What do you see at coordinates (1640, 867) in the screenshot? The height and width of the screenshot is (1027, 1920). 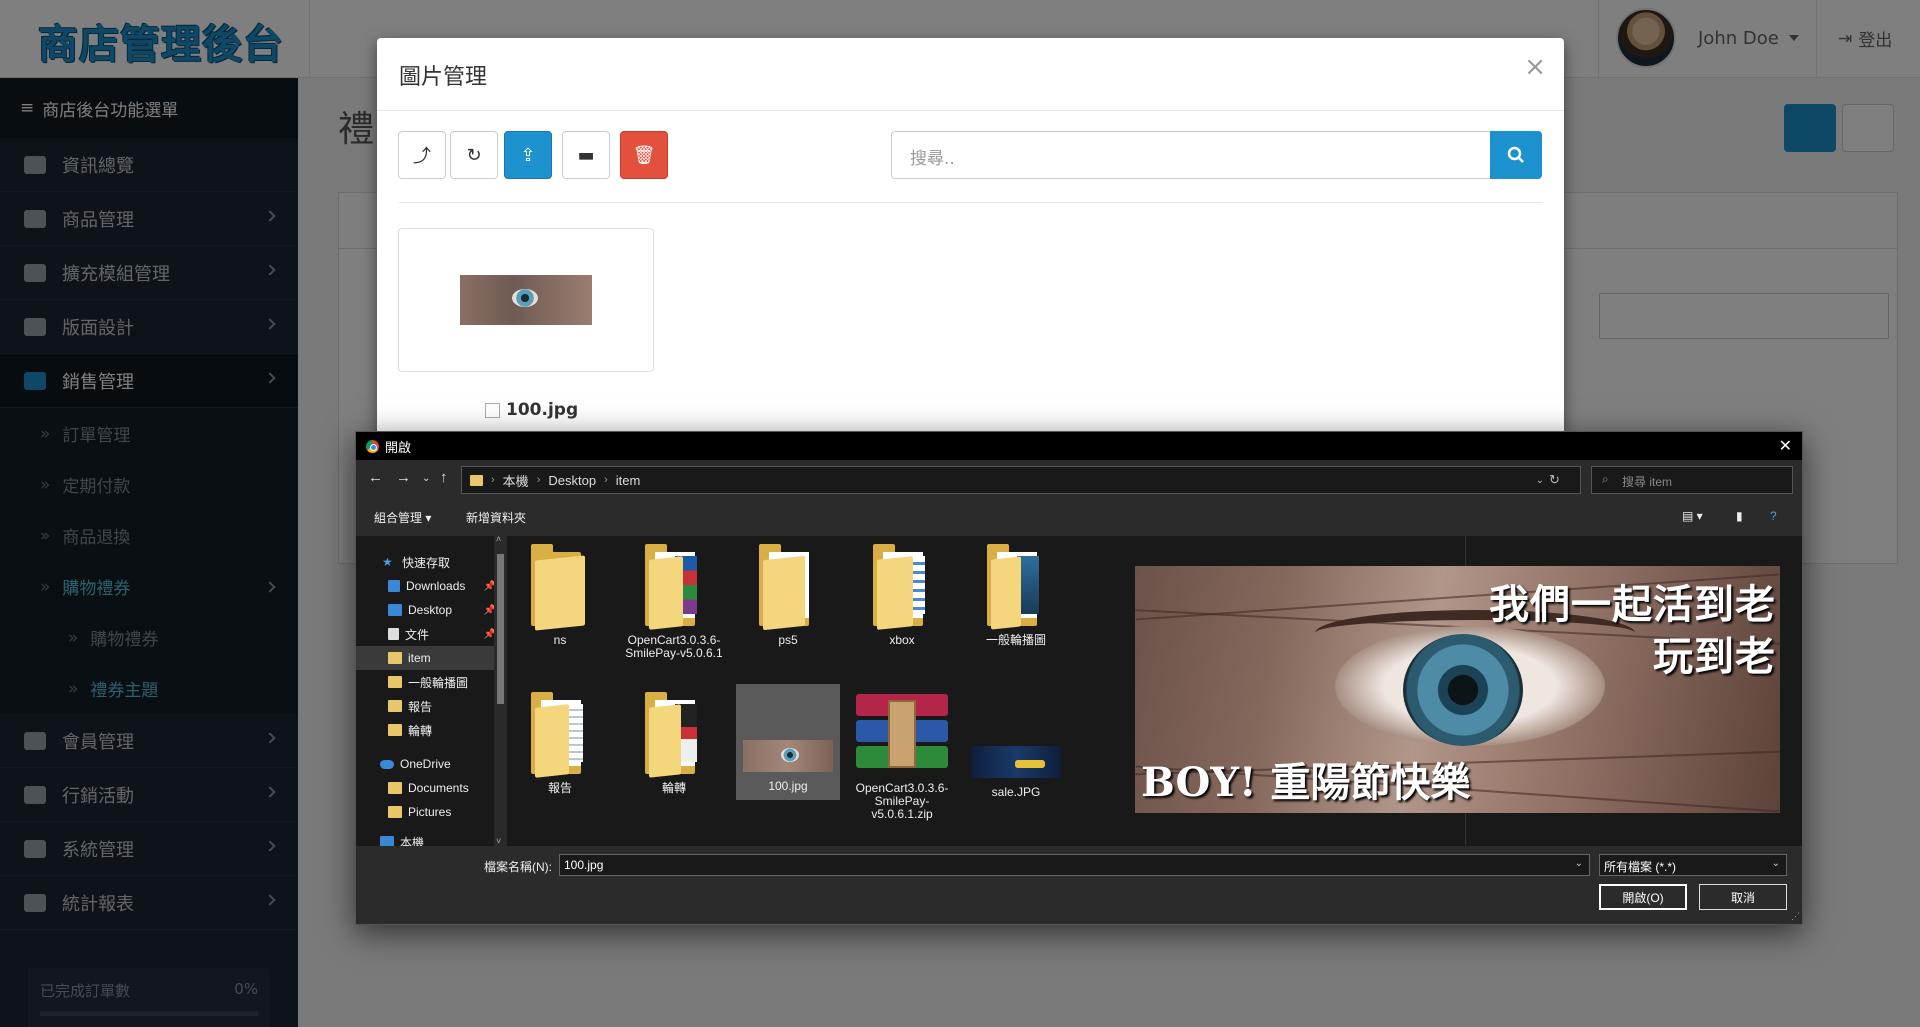 I see `filetype-value: 所有檔案 (*.*)` at bounding box center [1640, 867].